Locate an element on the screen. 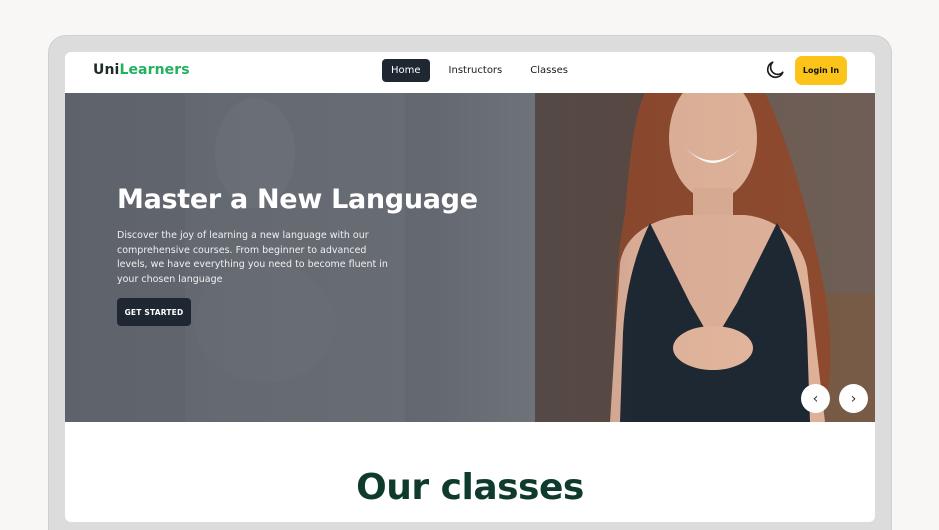  nav-links: Home Instructors Classes is located at coordinates (479, 70).